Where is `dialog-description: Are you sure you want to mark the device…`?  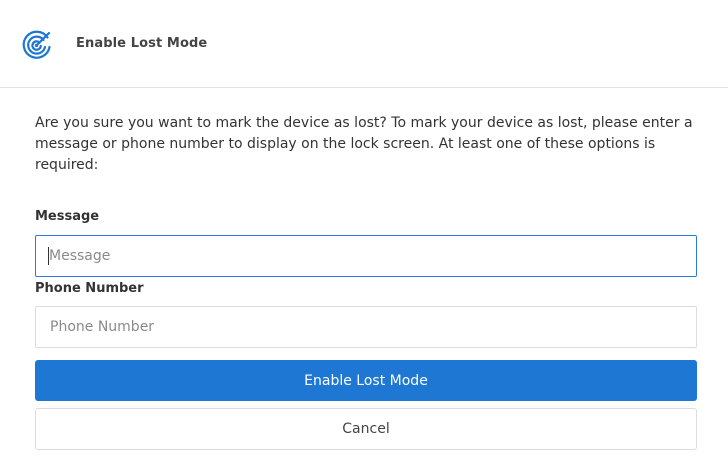
dialog-description: Are you sure you want to mark the device… is located at coordinates (364, 144).